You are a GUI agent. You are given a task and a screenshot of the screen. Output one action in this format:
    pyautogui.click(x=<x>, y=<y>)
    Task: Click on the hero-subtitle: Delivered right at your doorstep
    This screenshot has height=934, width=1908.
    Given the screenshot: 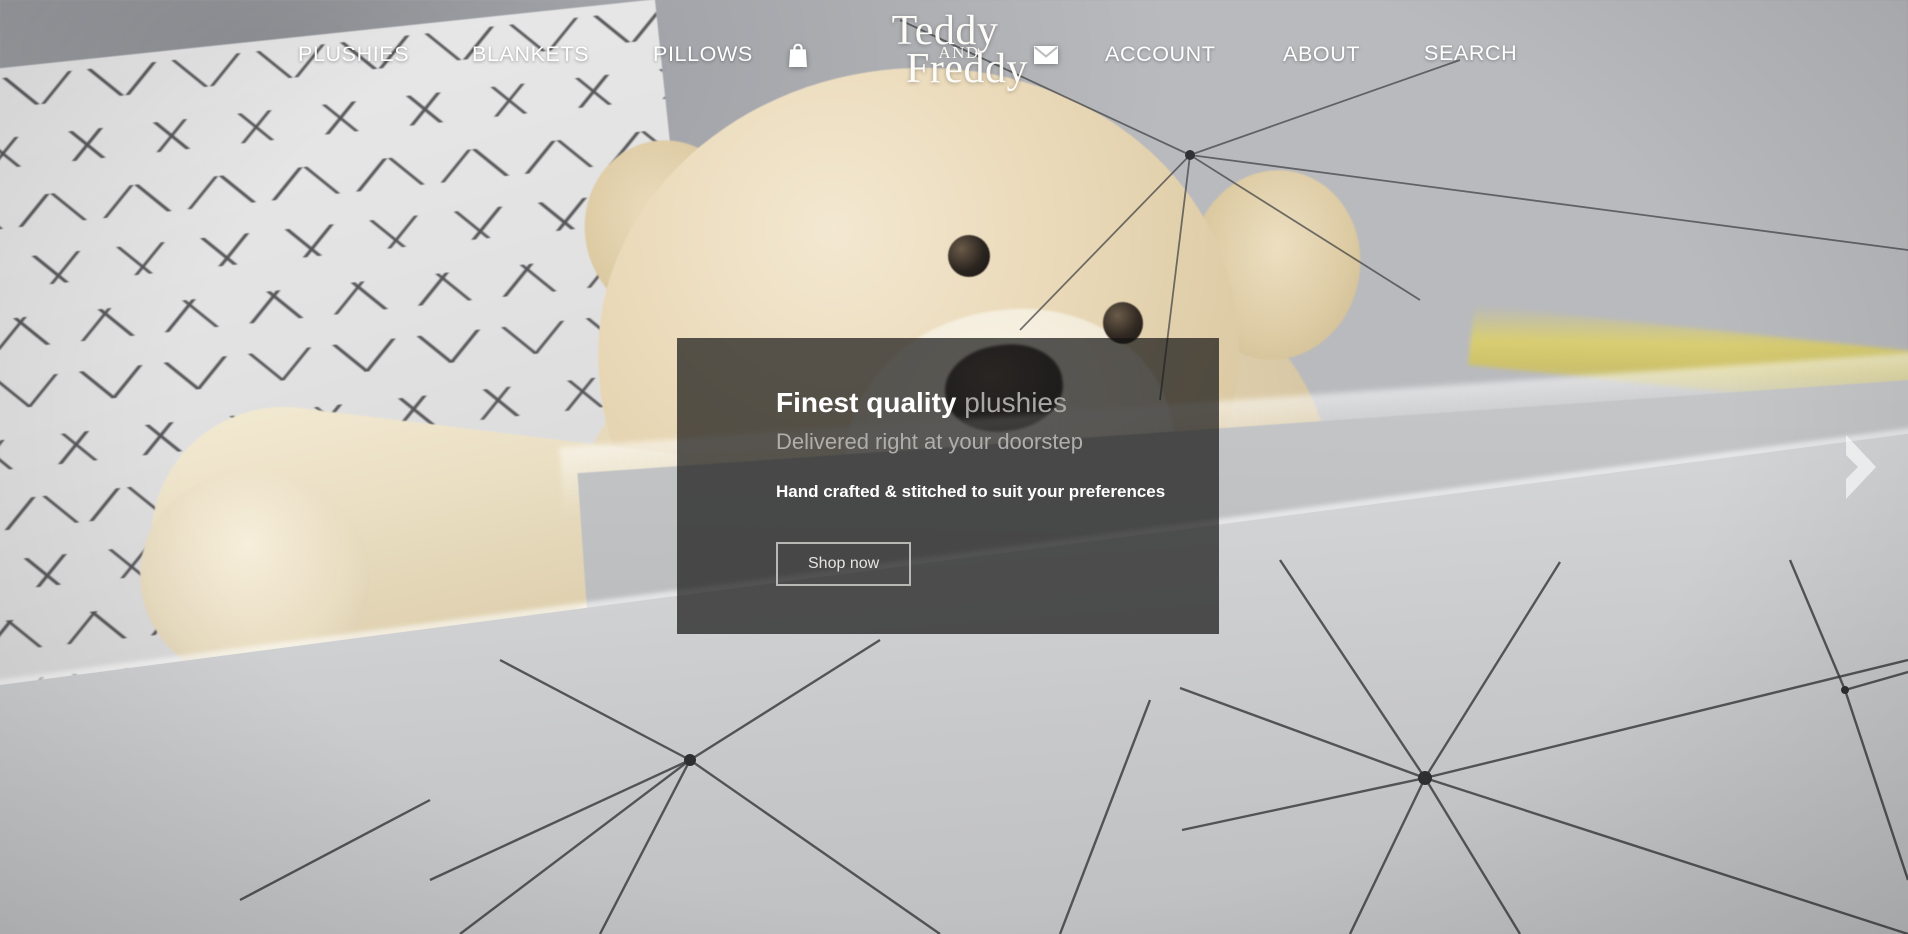 What is the action you would take?
    pyautogui.click(x=929, y=441)
    